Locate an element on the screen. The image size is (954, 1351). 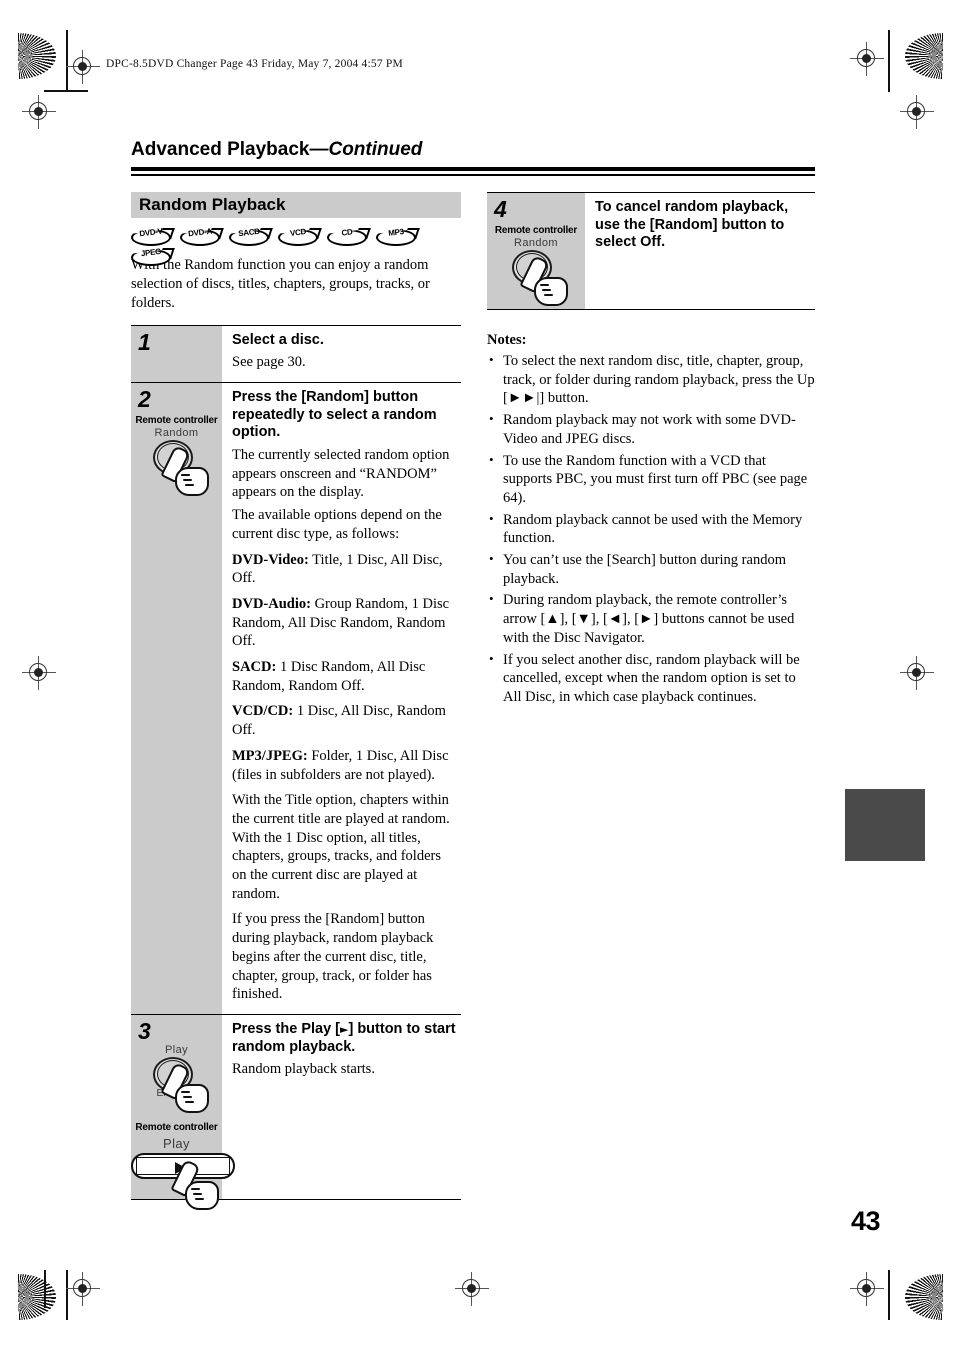
play-knob-caption: Play is located at coordinates (176, 1049).